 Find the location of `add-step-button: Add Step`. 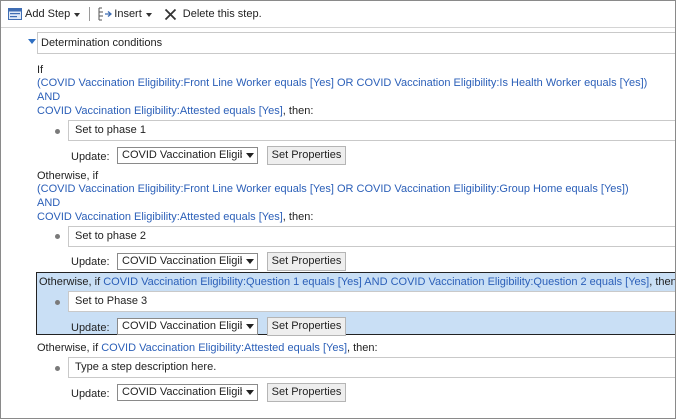

add-step-button: Add Step is located at coordinates (44, 14).